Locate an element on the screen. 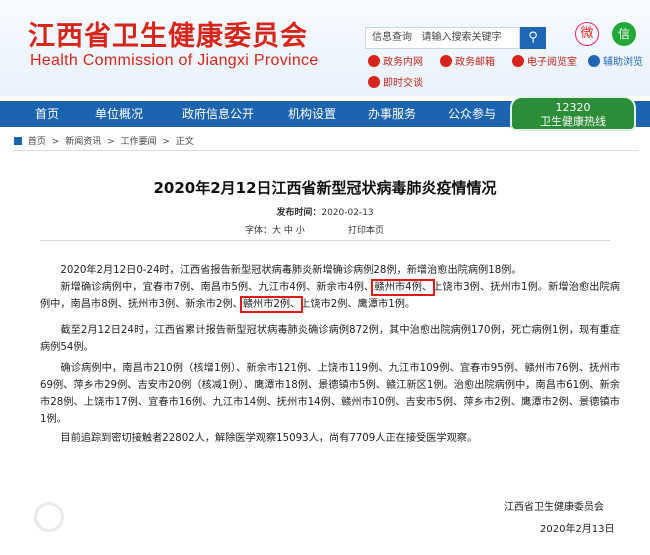 This screenshot has height=555, width=650. accessibility-icon is located at coordinates (594, 61).